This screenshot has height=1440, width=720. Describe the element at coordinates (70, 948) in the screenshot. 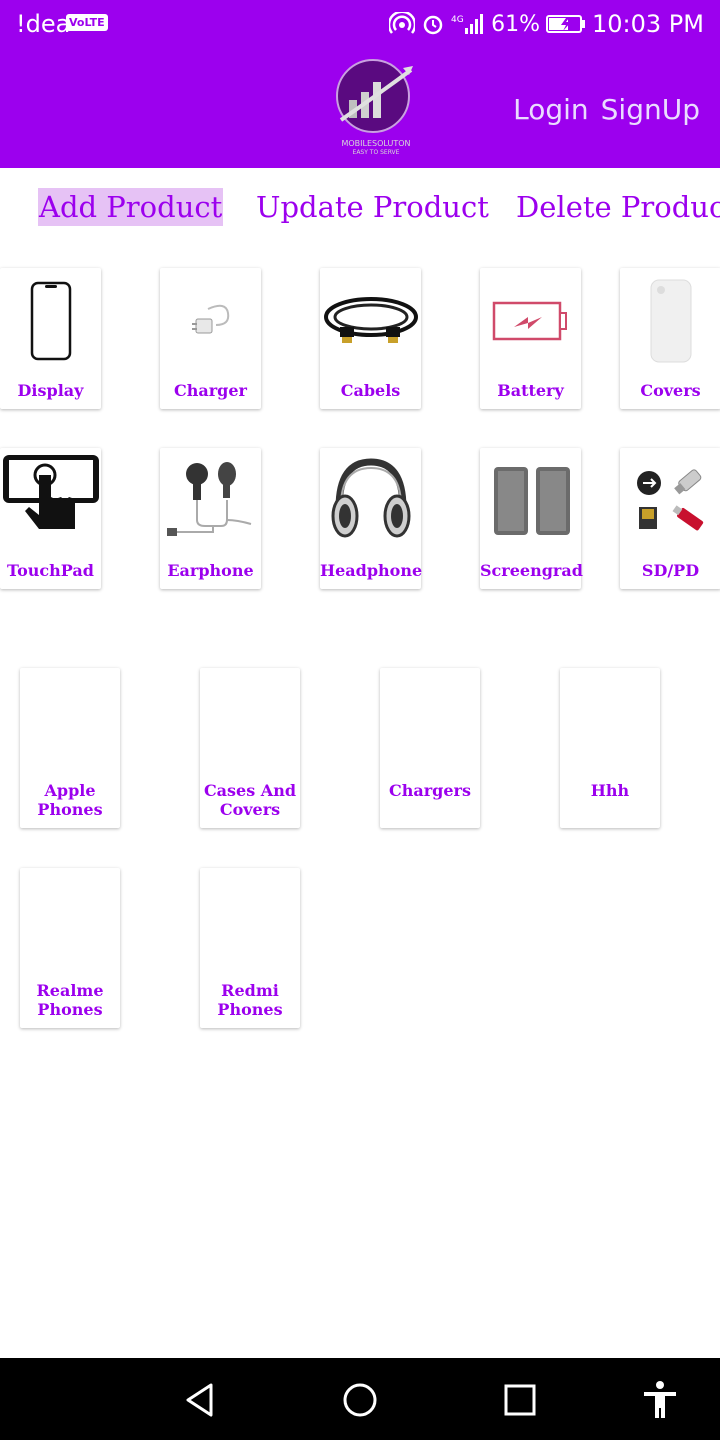

I see `category-card-realme-phones: Realme Phones` at that location.